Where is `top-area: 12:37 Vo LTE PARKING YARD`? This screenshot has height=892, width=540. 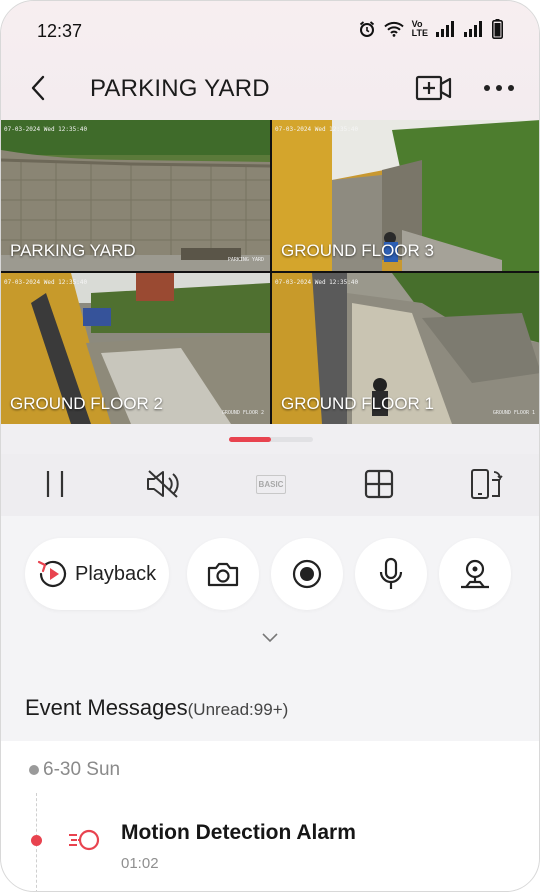 top-area: 12:37 Vo LTE PARKING YARD is located at coordinates (270, 61).